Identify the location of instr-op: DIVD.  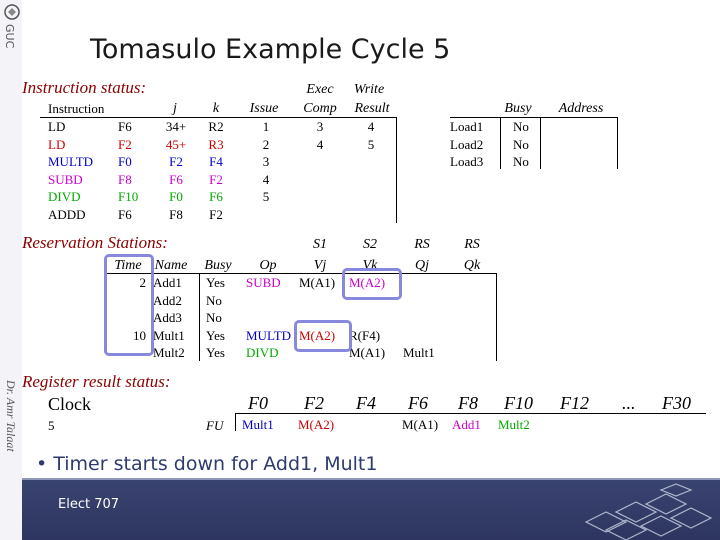
(64, 196).